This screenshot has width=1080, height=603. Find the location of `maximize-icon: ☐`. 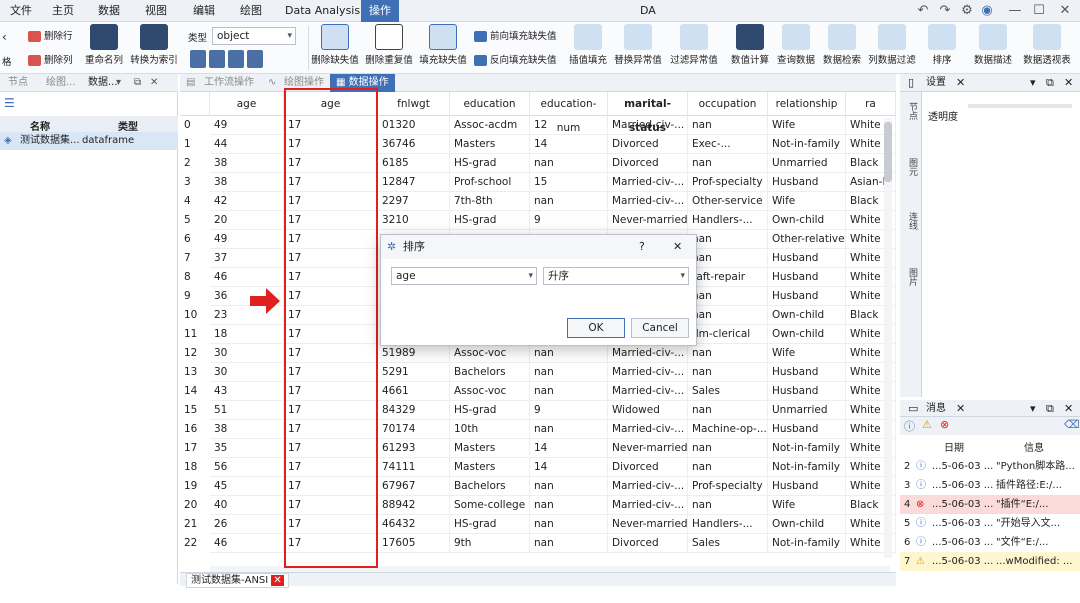

maximize-icon: ☐ is located at coordinates (1039, 11).